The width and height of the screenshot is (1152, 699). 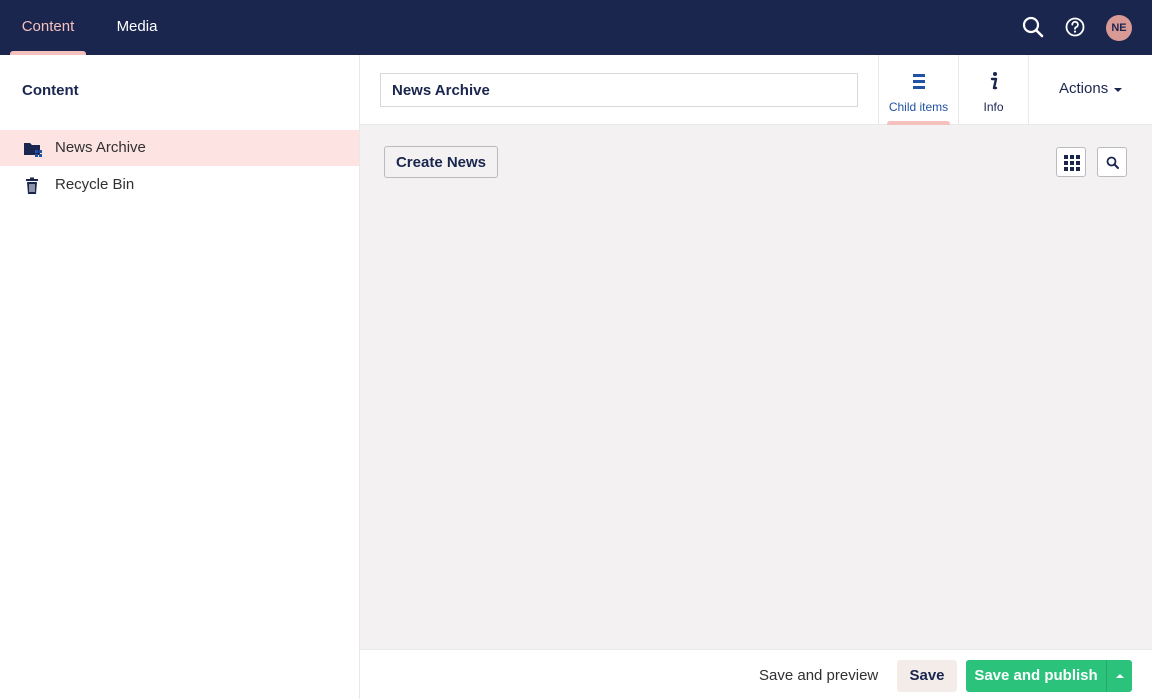 I want to click on tree-item-news-archive: News Archive, so click(x=179, y=148).